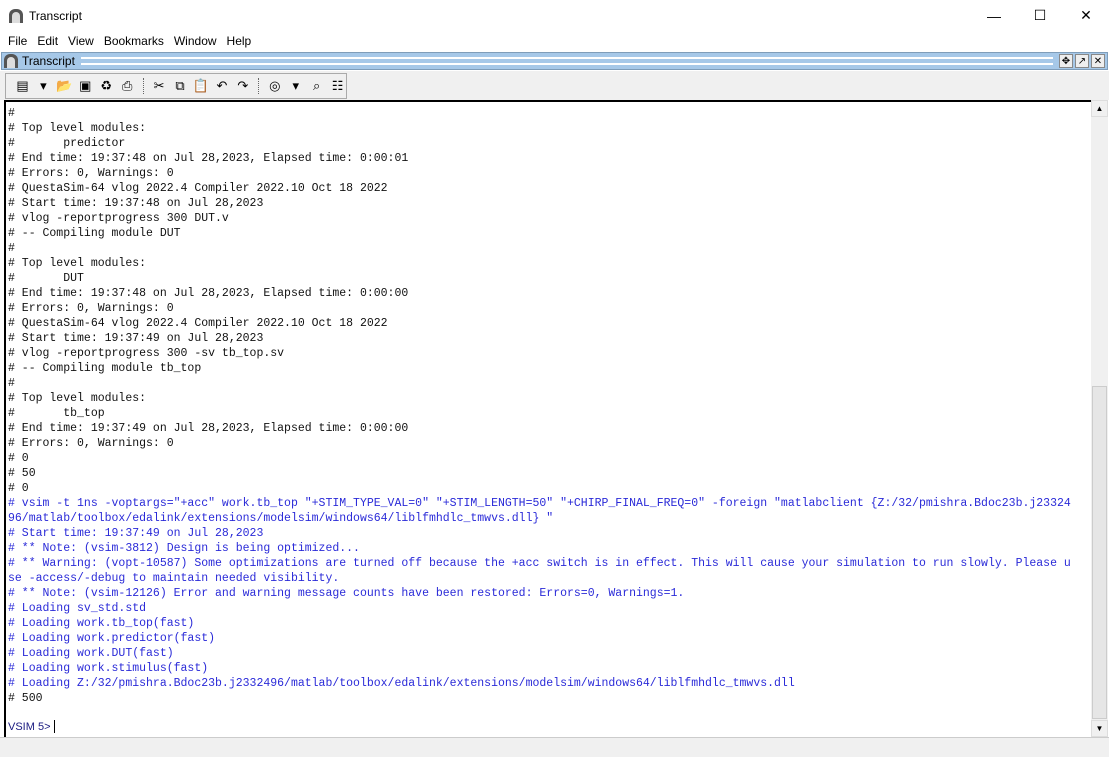 Image resolution: width=1109 pixels, height=757 pixels. Describe the element at coordinates (1099, 108) in the screenshot. I see `scroll-up-button: ▲` at that location.